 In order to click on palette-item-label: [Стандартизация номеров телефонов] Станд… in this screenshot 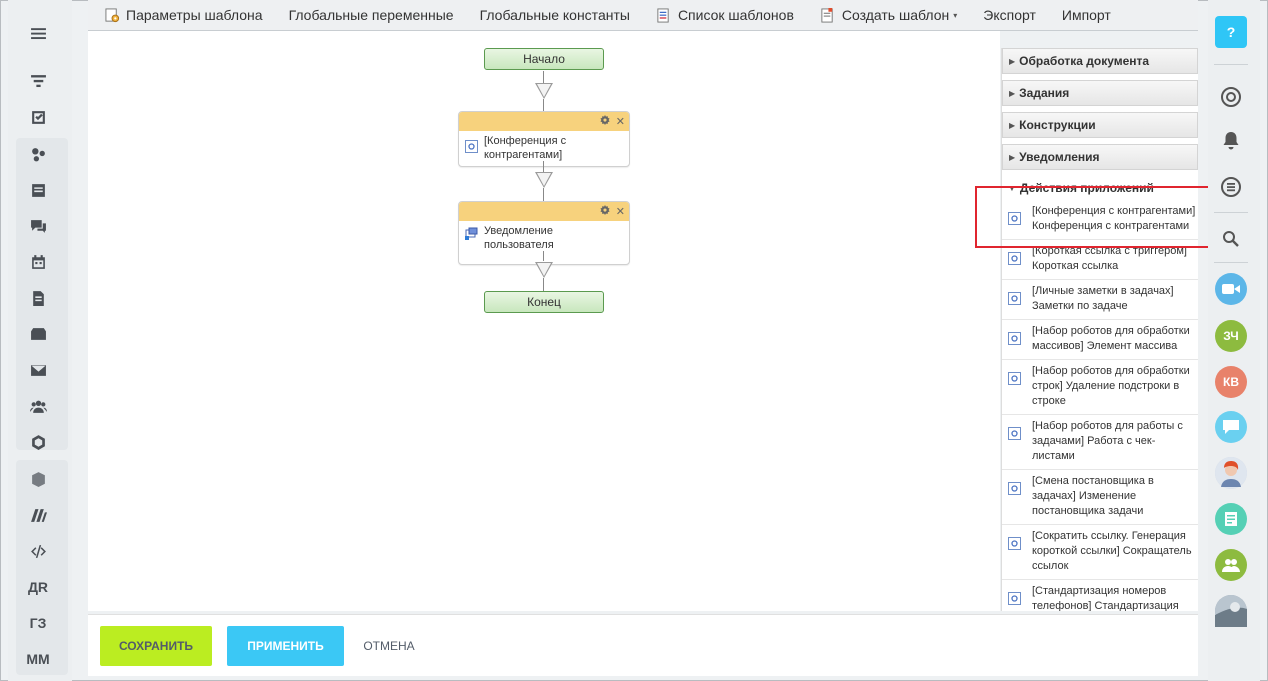, I will do `click(1105, 598)`.